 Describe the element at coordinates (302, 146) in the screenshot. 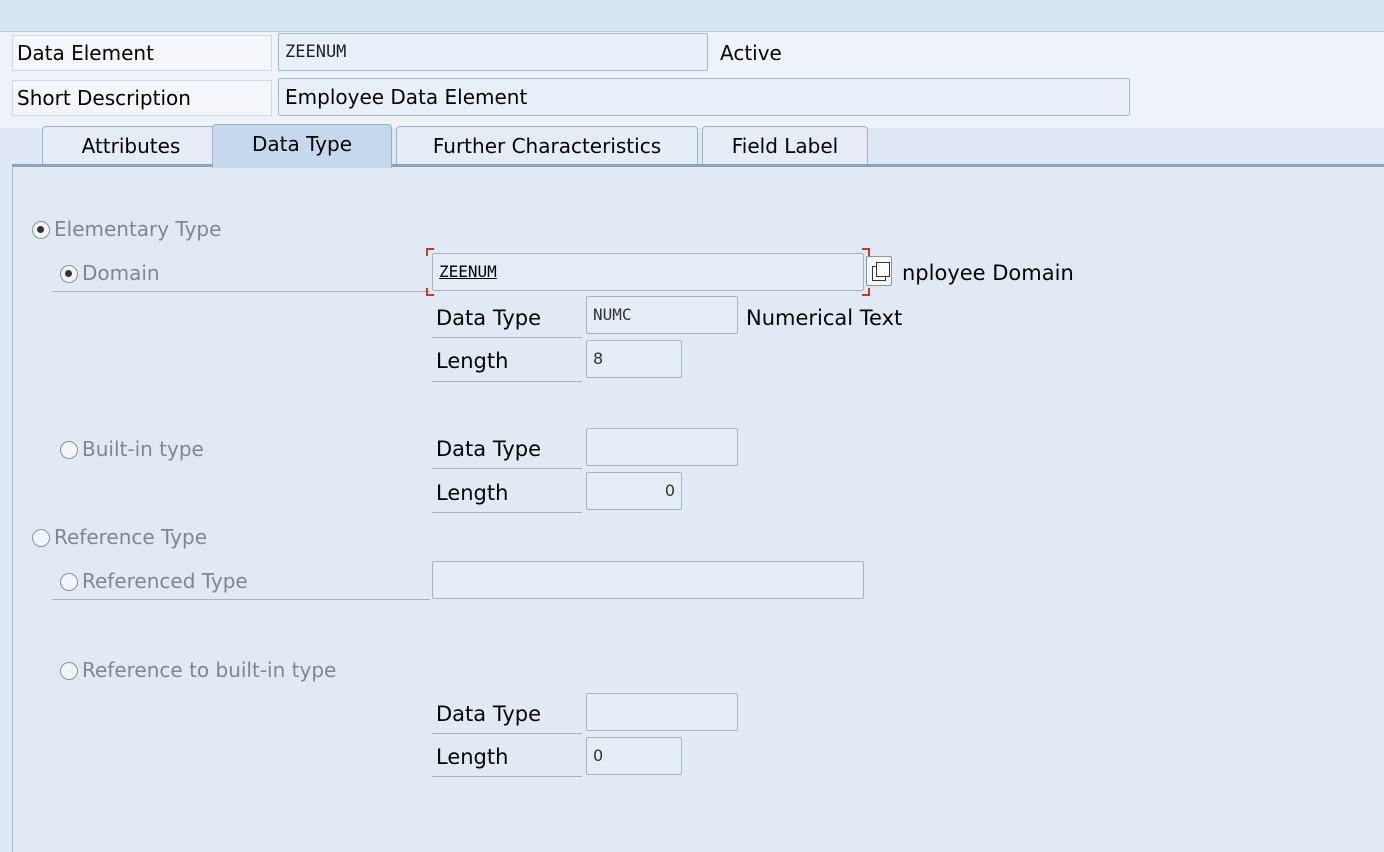

I see `tab-data-type: Data Type` at that location.